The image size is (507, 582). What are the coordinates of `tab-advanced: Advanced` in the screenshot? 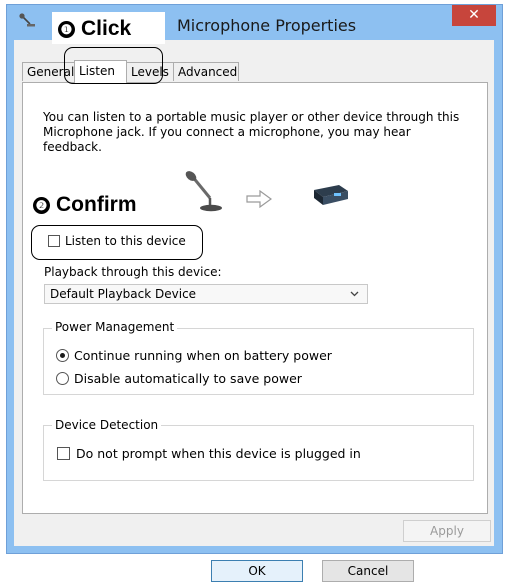 It's located at (206, 71).